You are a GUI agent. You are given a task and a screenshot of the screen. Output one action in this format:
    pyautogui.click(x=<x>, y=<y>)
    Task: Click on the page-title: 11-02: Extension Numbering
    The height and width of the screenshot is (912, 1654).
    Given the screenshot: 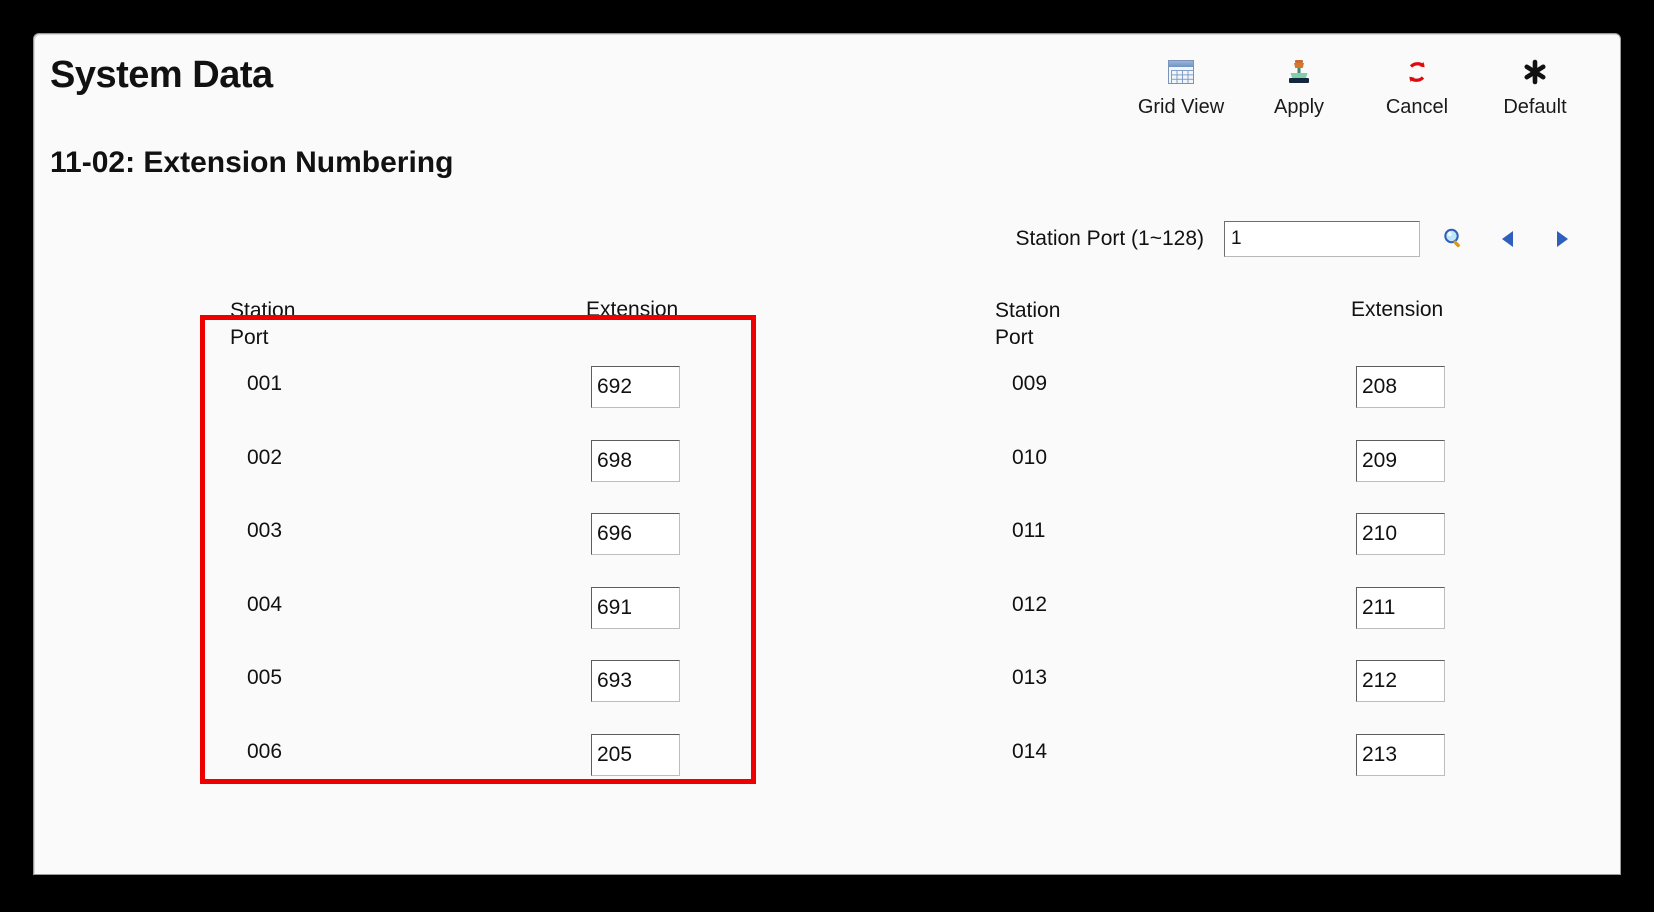 What is the action you would take?
    pyautogui.click(x=252, y=162)
    